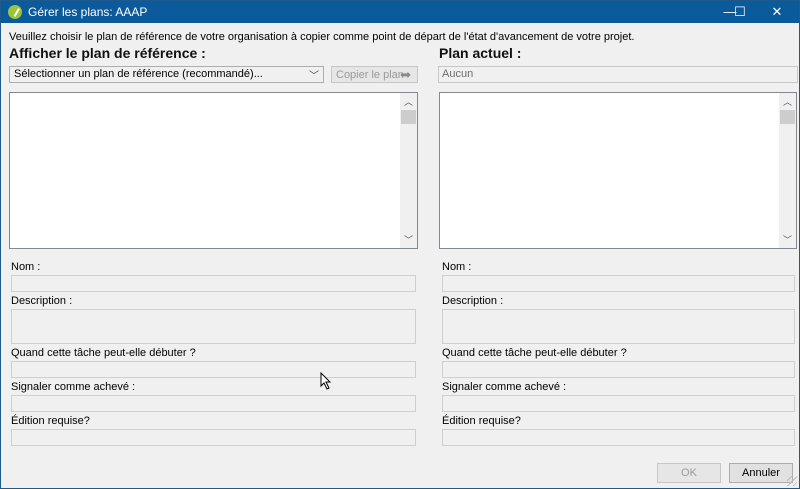 This screenshot has height=489, width=800. I want to click on title-bar: Gérer les plans: AAAP — ☐ ✕, so click(400, 12).